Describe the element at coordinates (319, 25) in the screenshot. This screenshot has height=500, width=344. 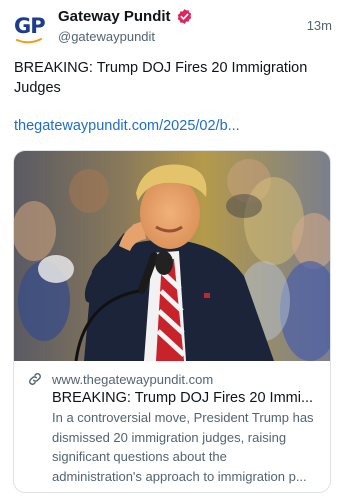
I see `timestamp: 13m` at that location.